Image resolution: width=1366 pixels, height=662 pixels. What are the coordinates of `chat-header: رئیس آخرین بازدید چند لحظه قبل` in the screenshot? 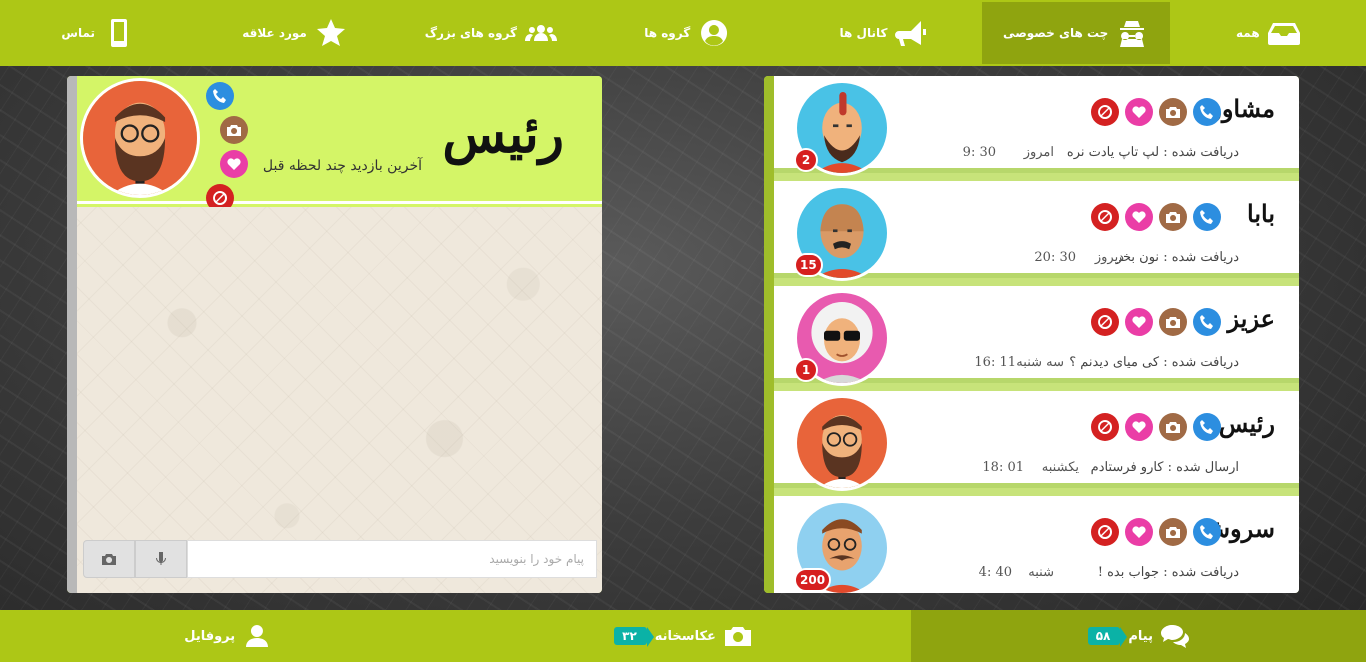 It's located at (339, 144).